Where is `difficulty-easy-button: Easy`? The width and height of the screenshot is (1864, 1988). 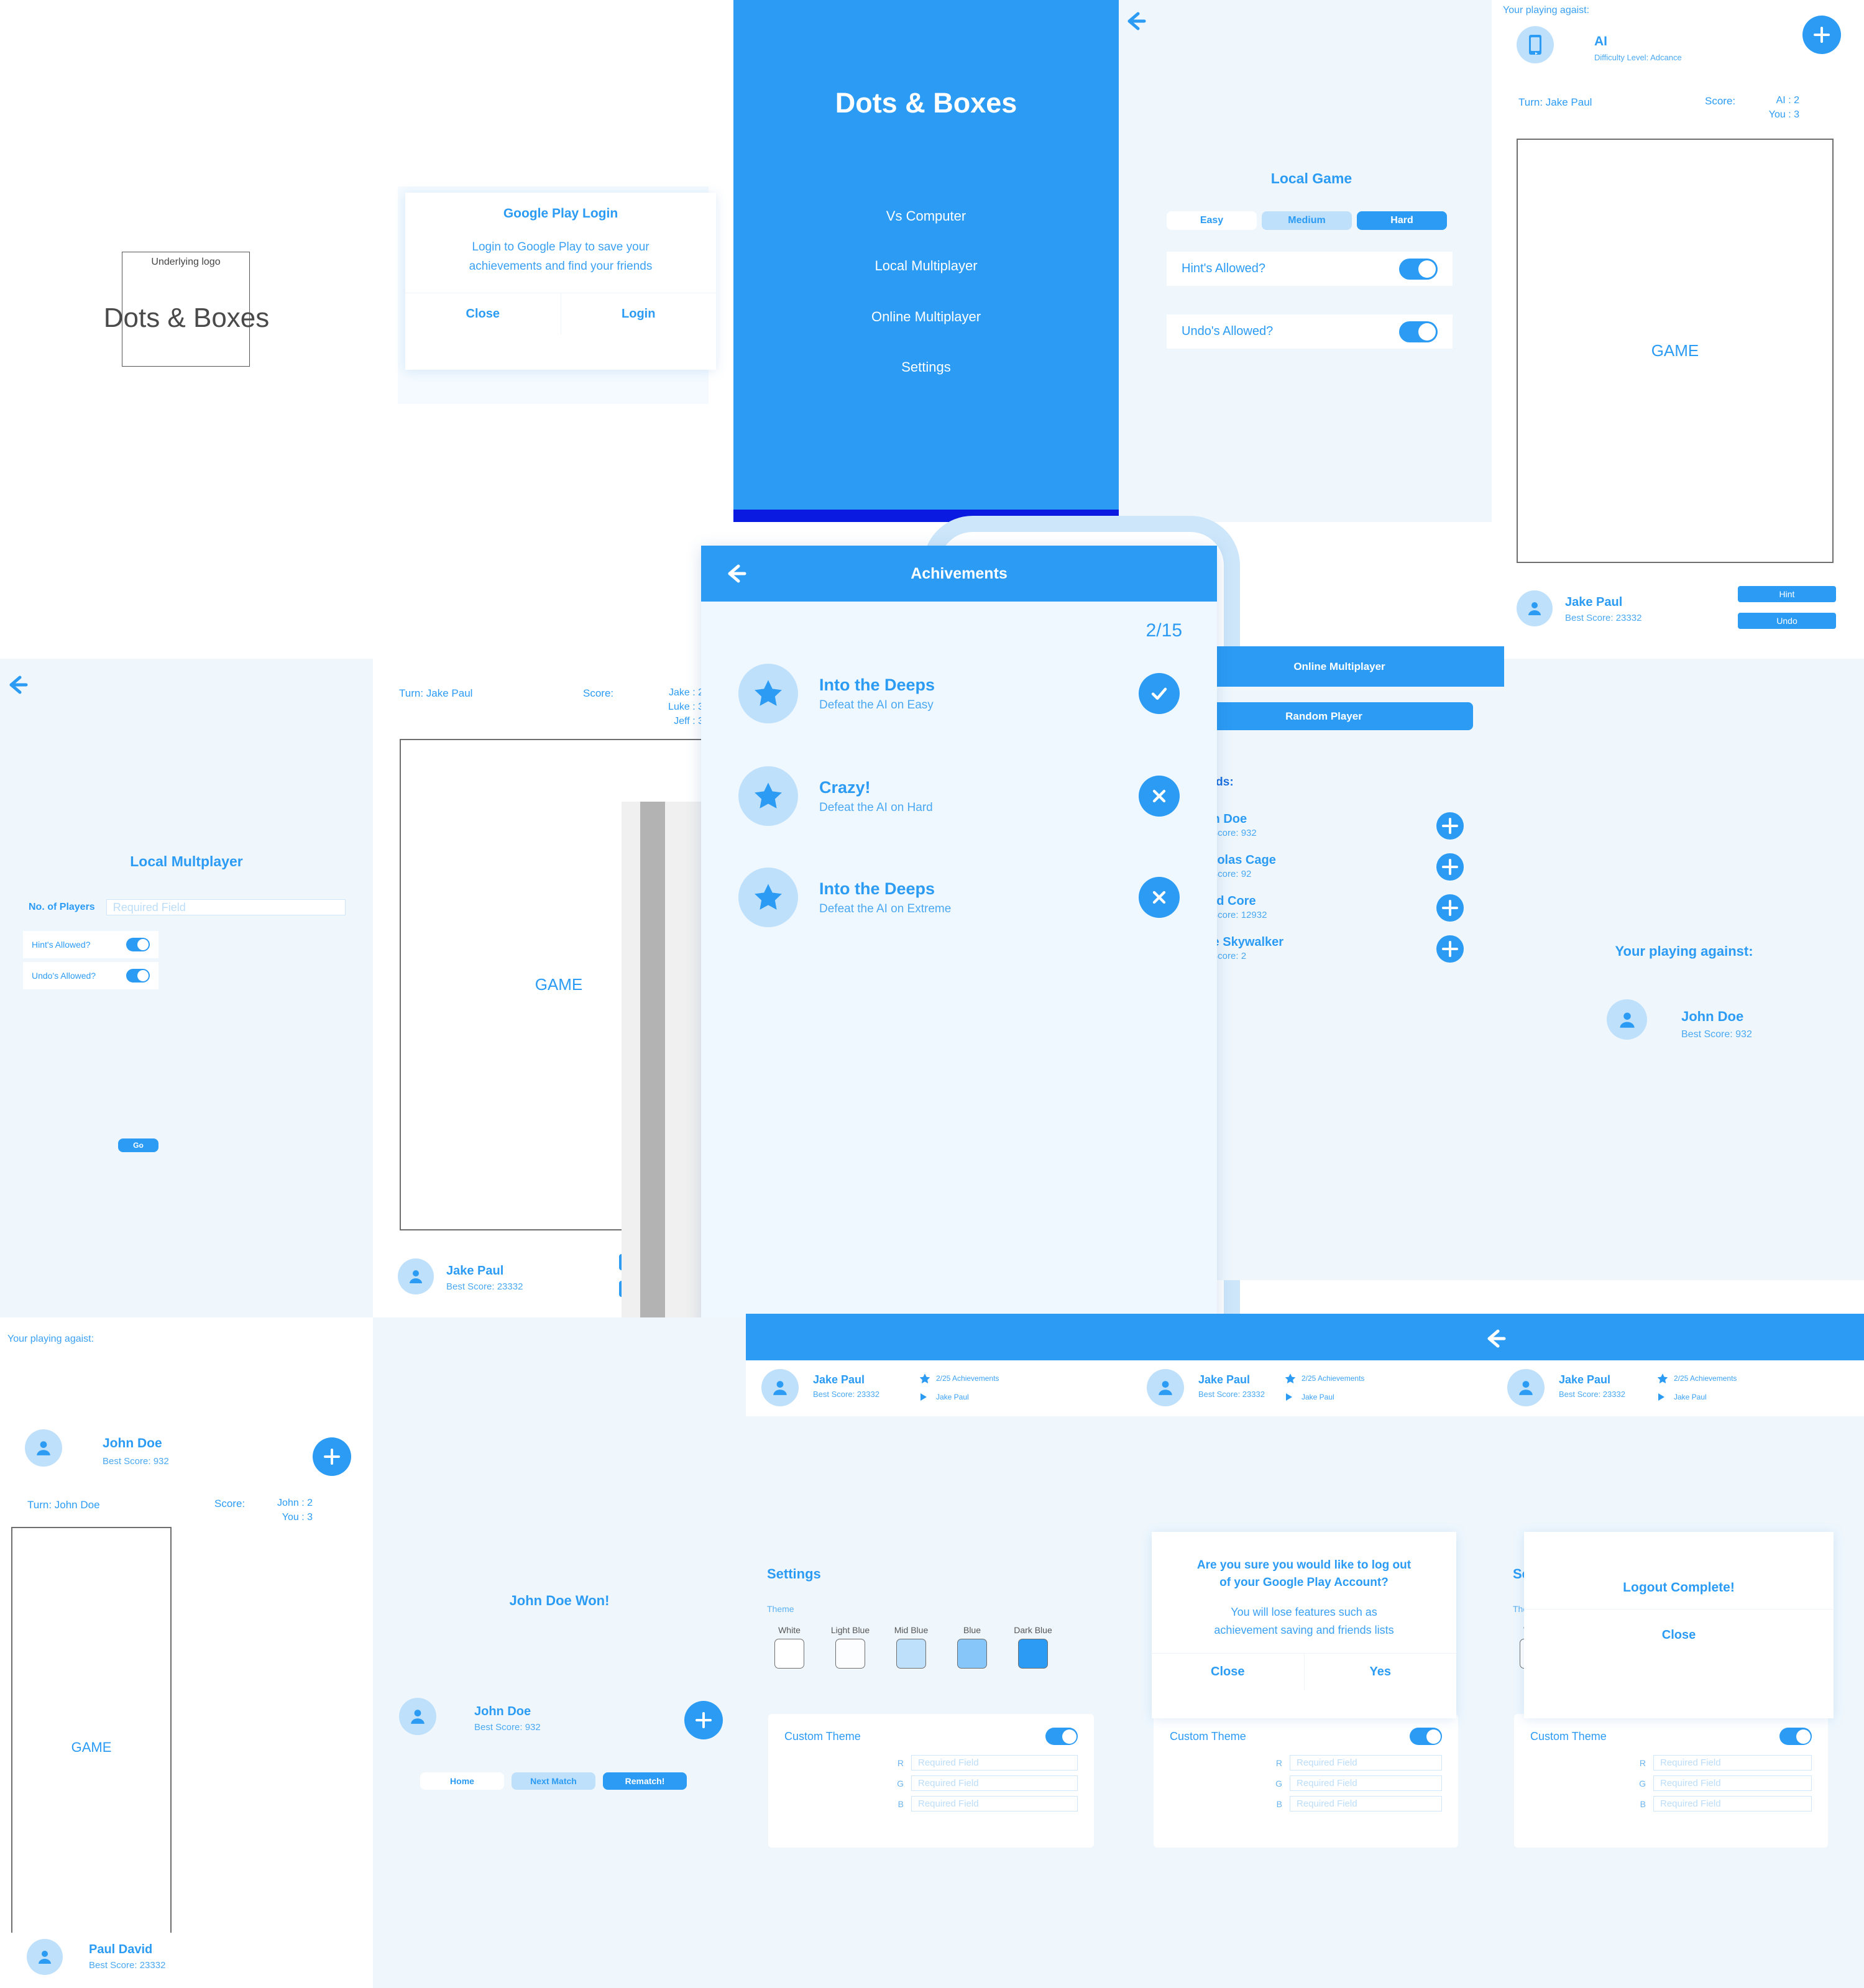
difficulty-easy-button: Easy is located at coordinates (1212, 220).